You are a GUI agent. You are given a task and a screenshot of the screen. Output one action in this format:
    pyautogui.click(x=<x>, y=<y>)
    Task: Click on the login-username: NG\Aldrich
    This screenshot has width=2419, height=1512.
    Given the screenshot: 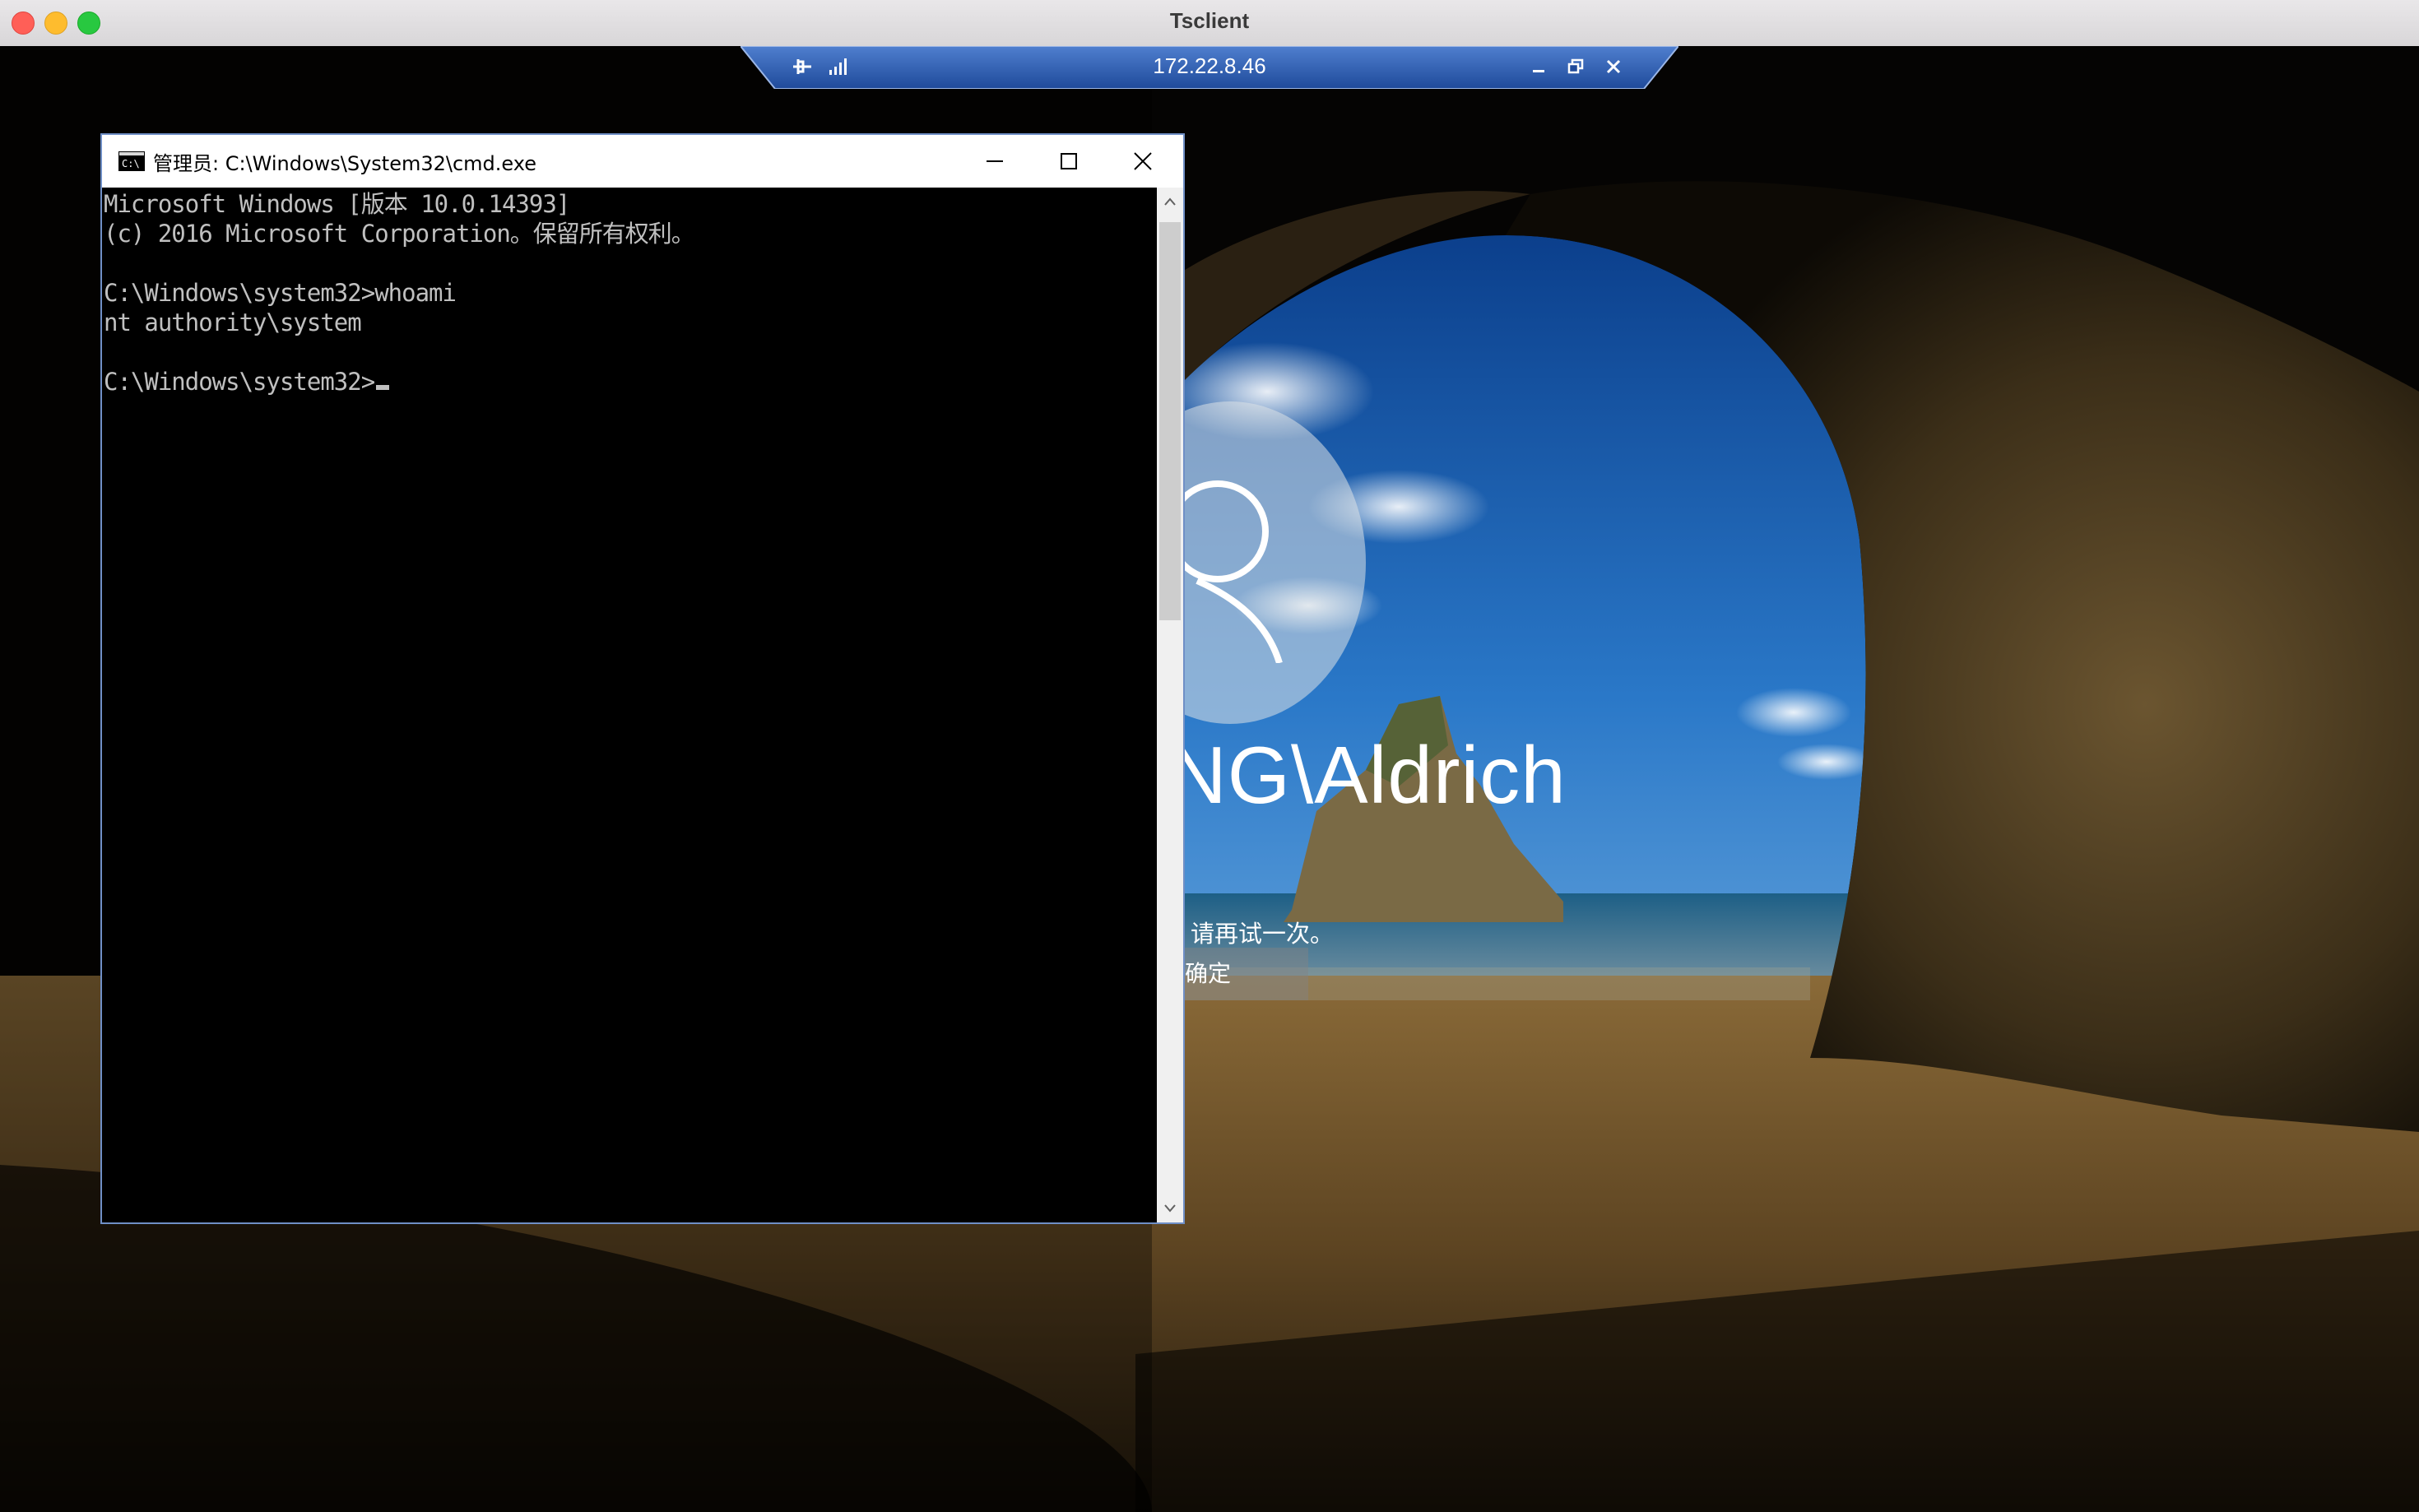 What is the action you would take?
    pyautogui.click(x=1367, y=775)
    